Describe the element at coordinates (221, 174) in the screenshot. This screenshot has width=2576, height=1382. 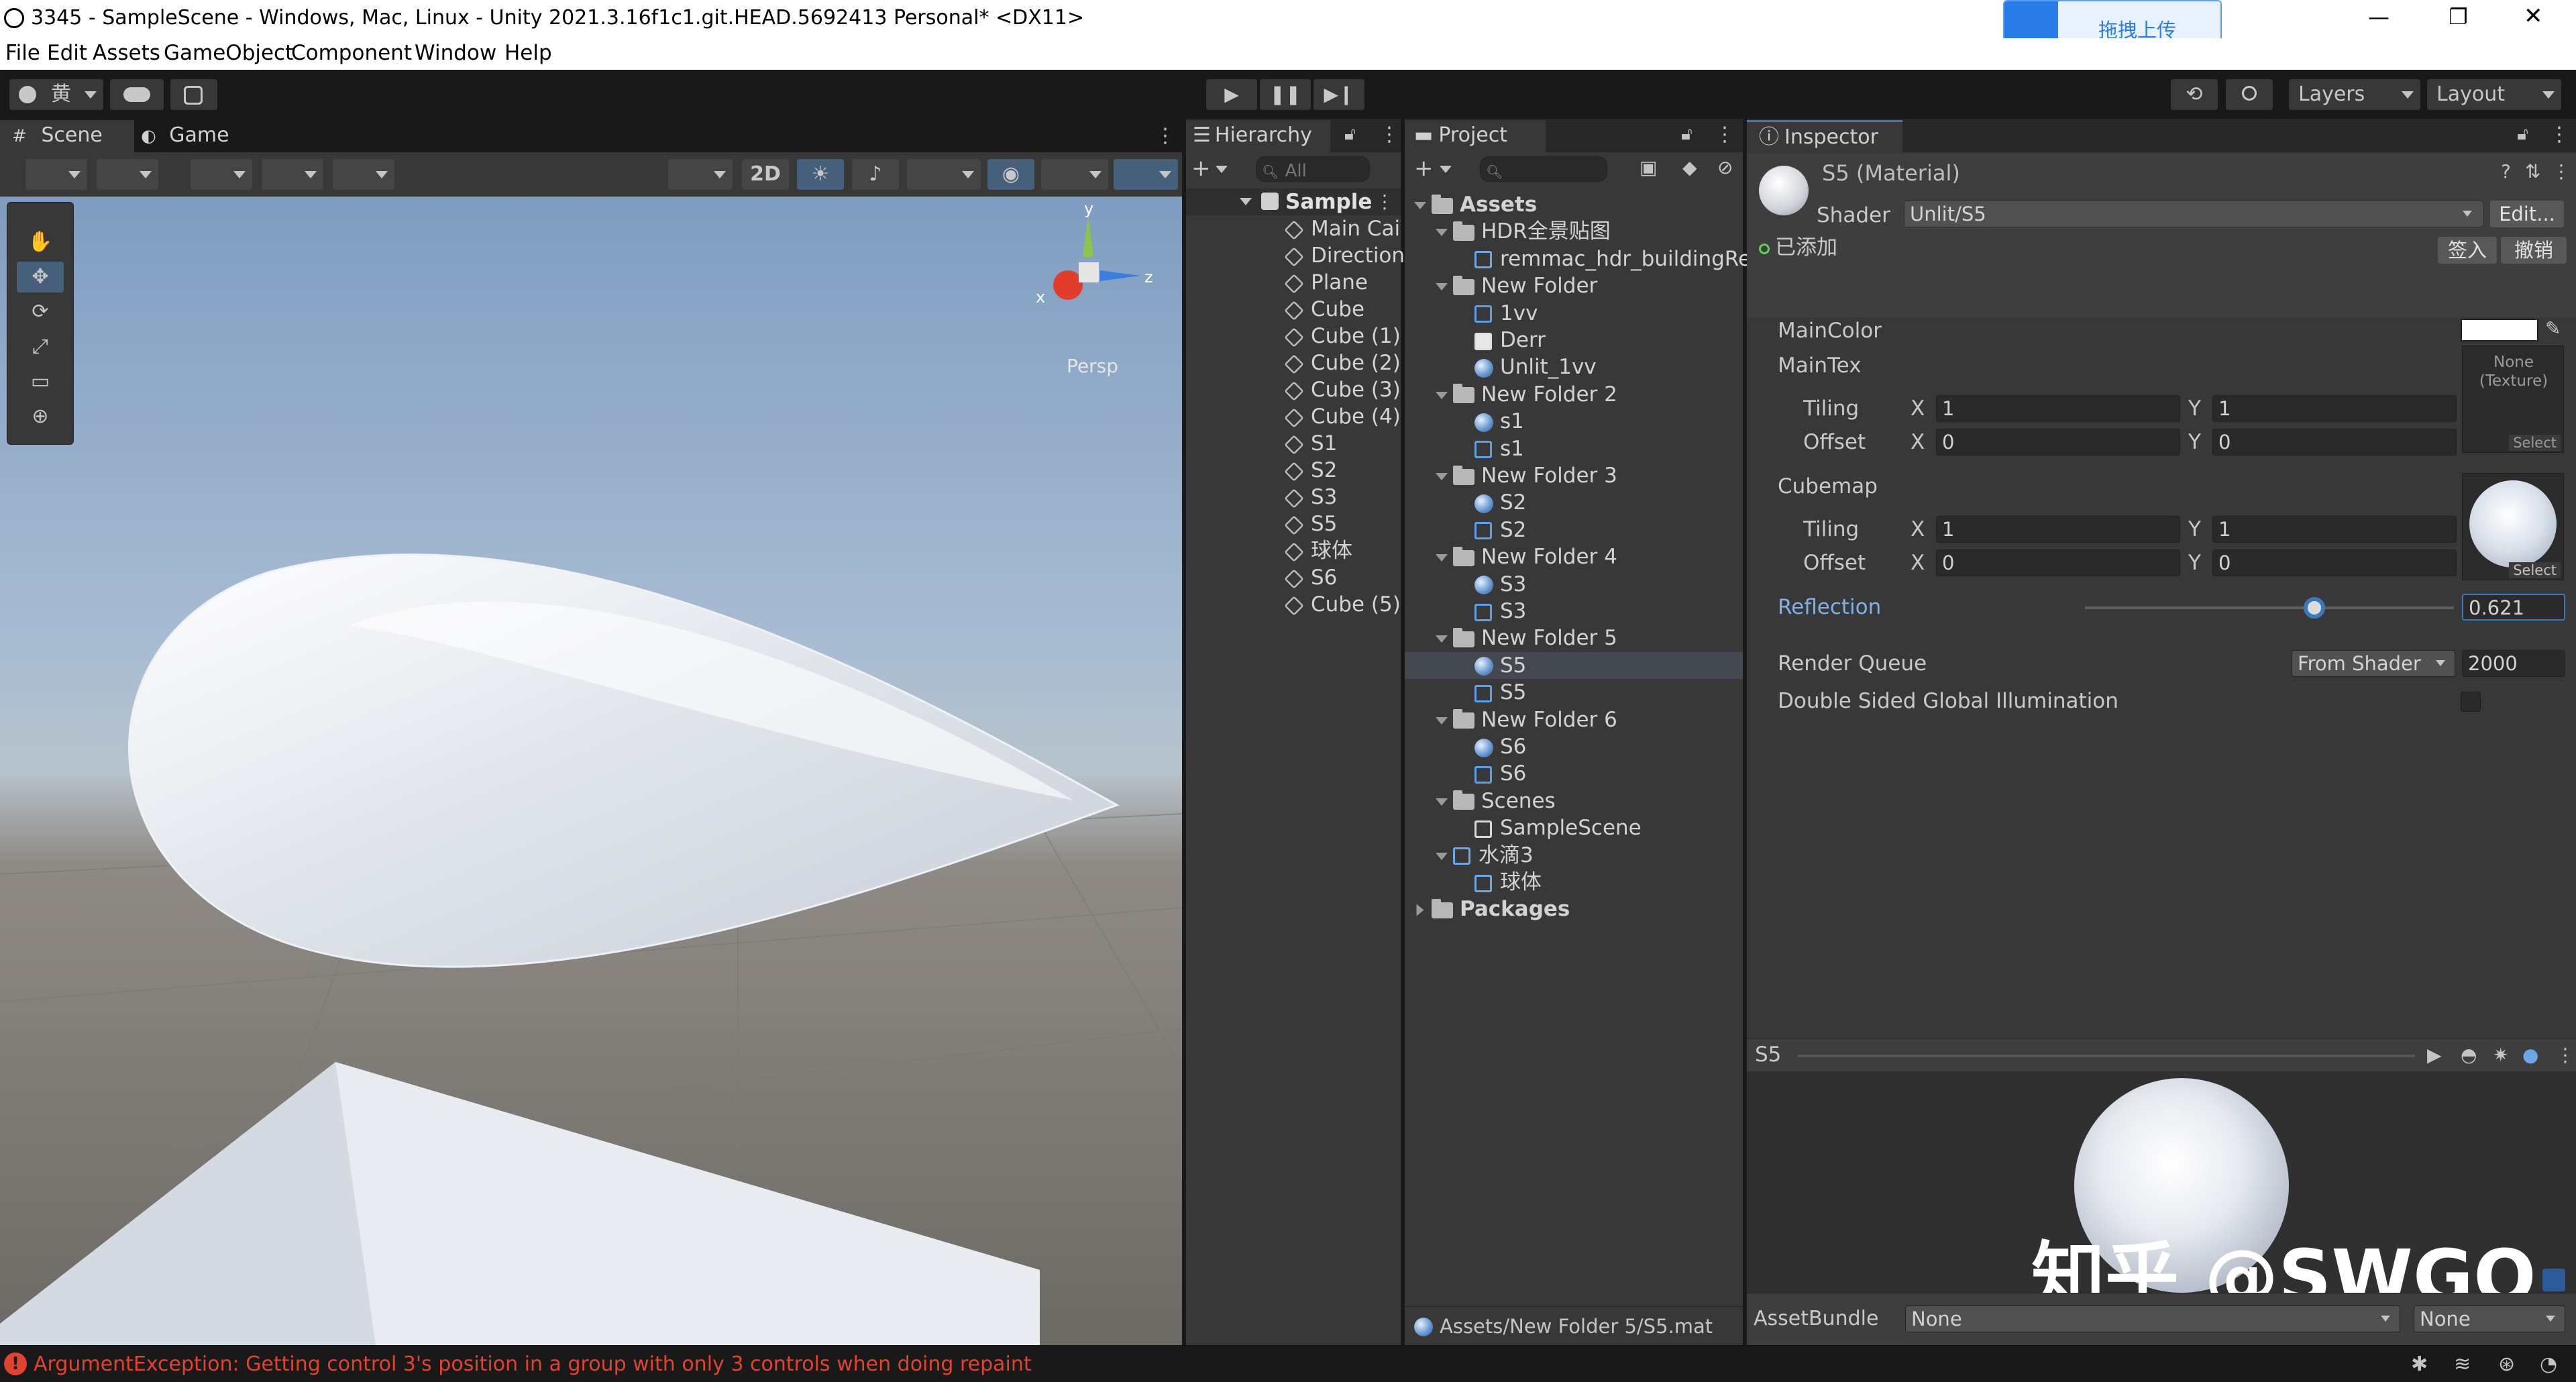
I see `snap-dropdown` at that location.